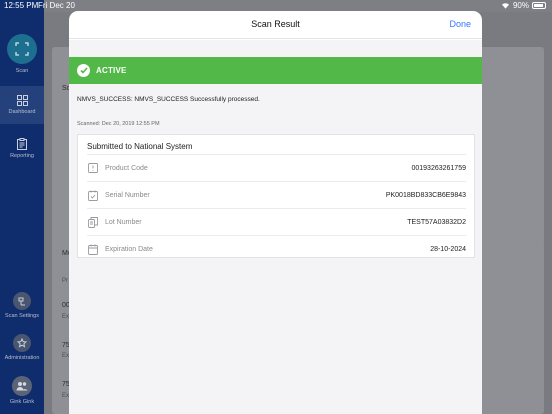  I want to click on detail-row-expiration-date: Expiration Date 28-10-2024, so click(276, 248).